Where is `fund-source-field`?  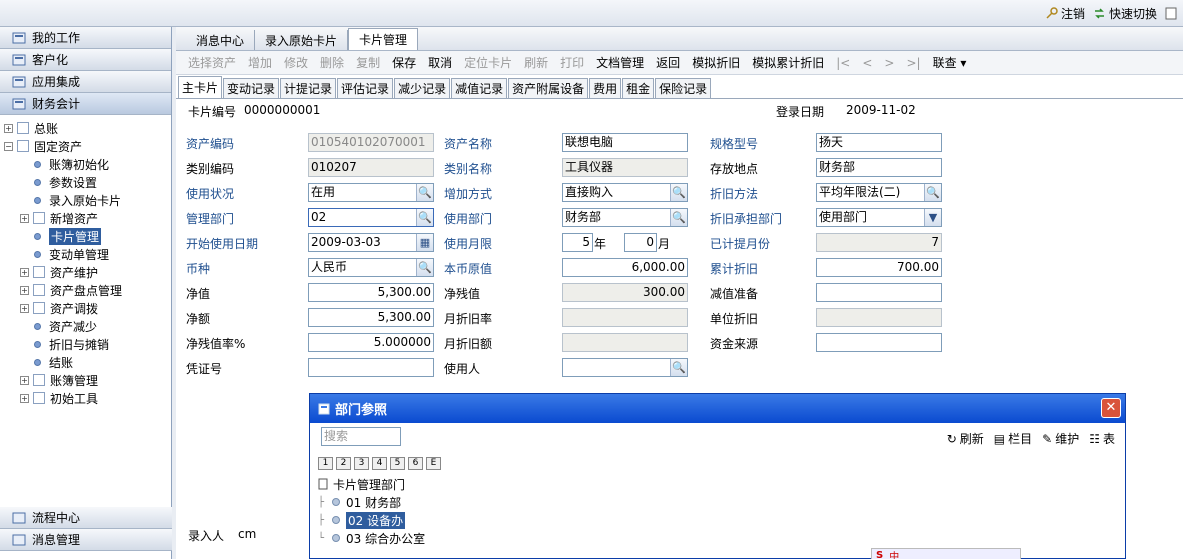 fund-source-field is located at coordinates (879, 342).